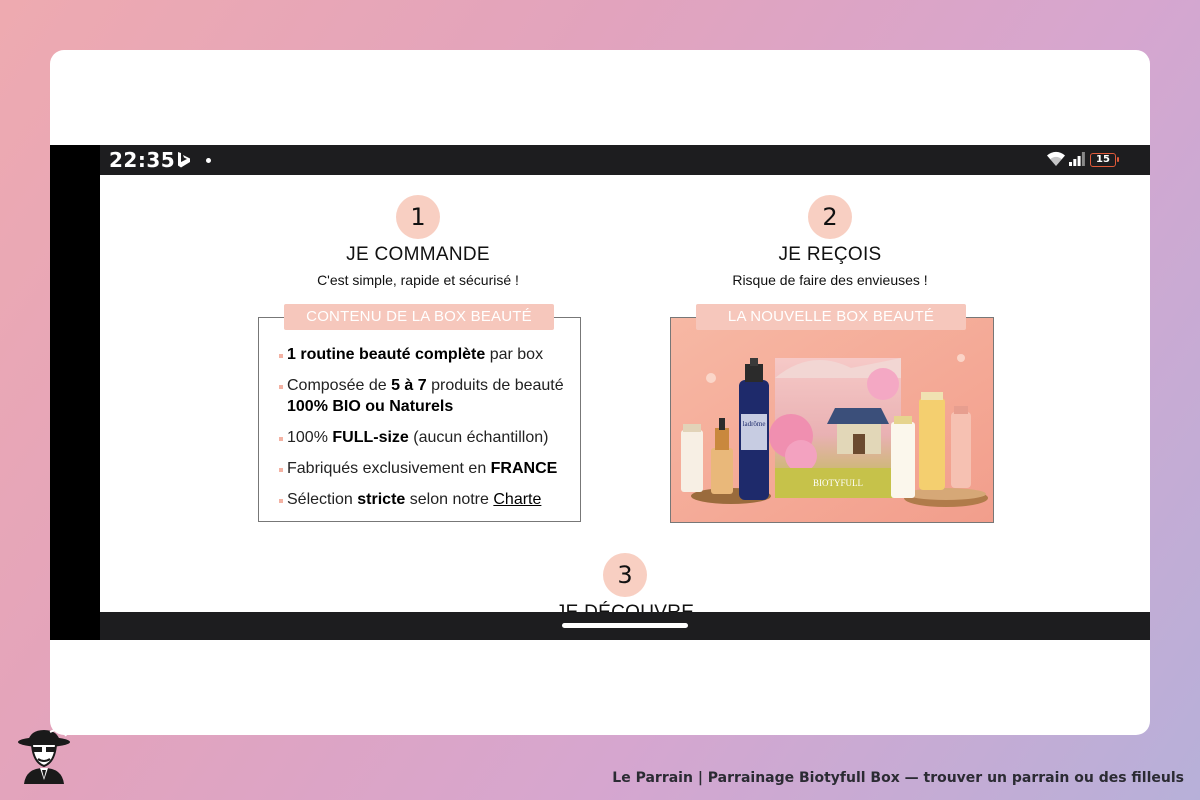 The height and width of the screenshot is (800, 1200). Describe the element at coordinates (1056, 158) in the screenshot. I see `wifi-icon` at that location.